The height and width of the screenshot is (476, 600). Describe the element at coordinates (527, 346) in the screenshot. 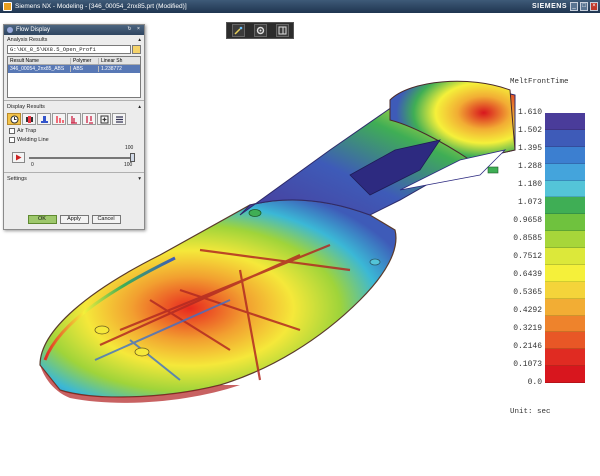

I see `legend-value-label: 0.2146` at that location.